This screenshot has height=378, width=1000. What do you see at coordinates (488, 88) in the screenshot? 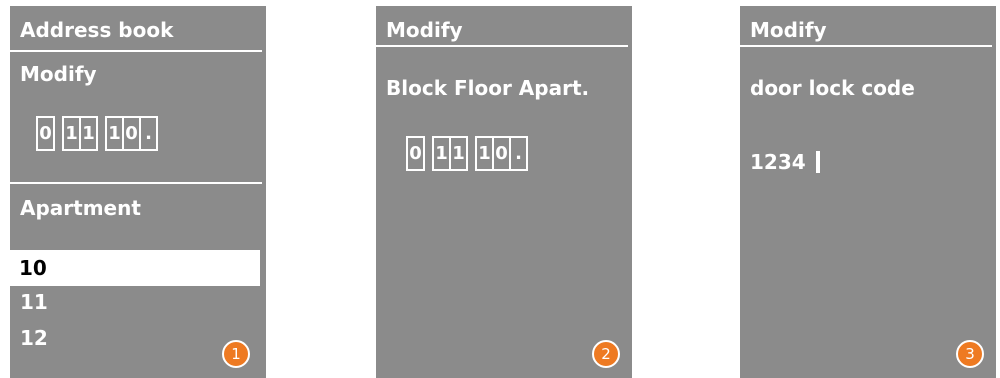
I see `field-label: Block Floor Apart.` at bounding box center [488, 88].